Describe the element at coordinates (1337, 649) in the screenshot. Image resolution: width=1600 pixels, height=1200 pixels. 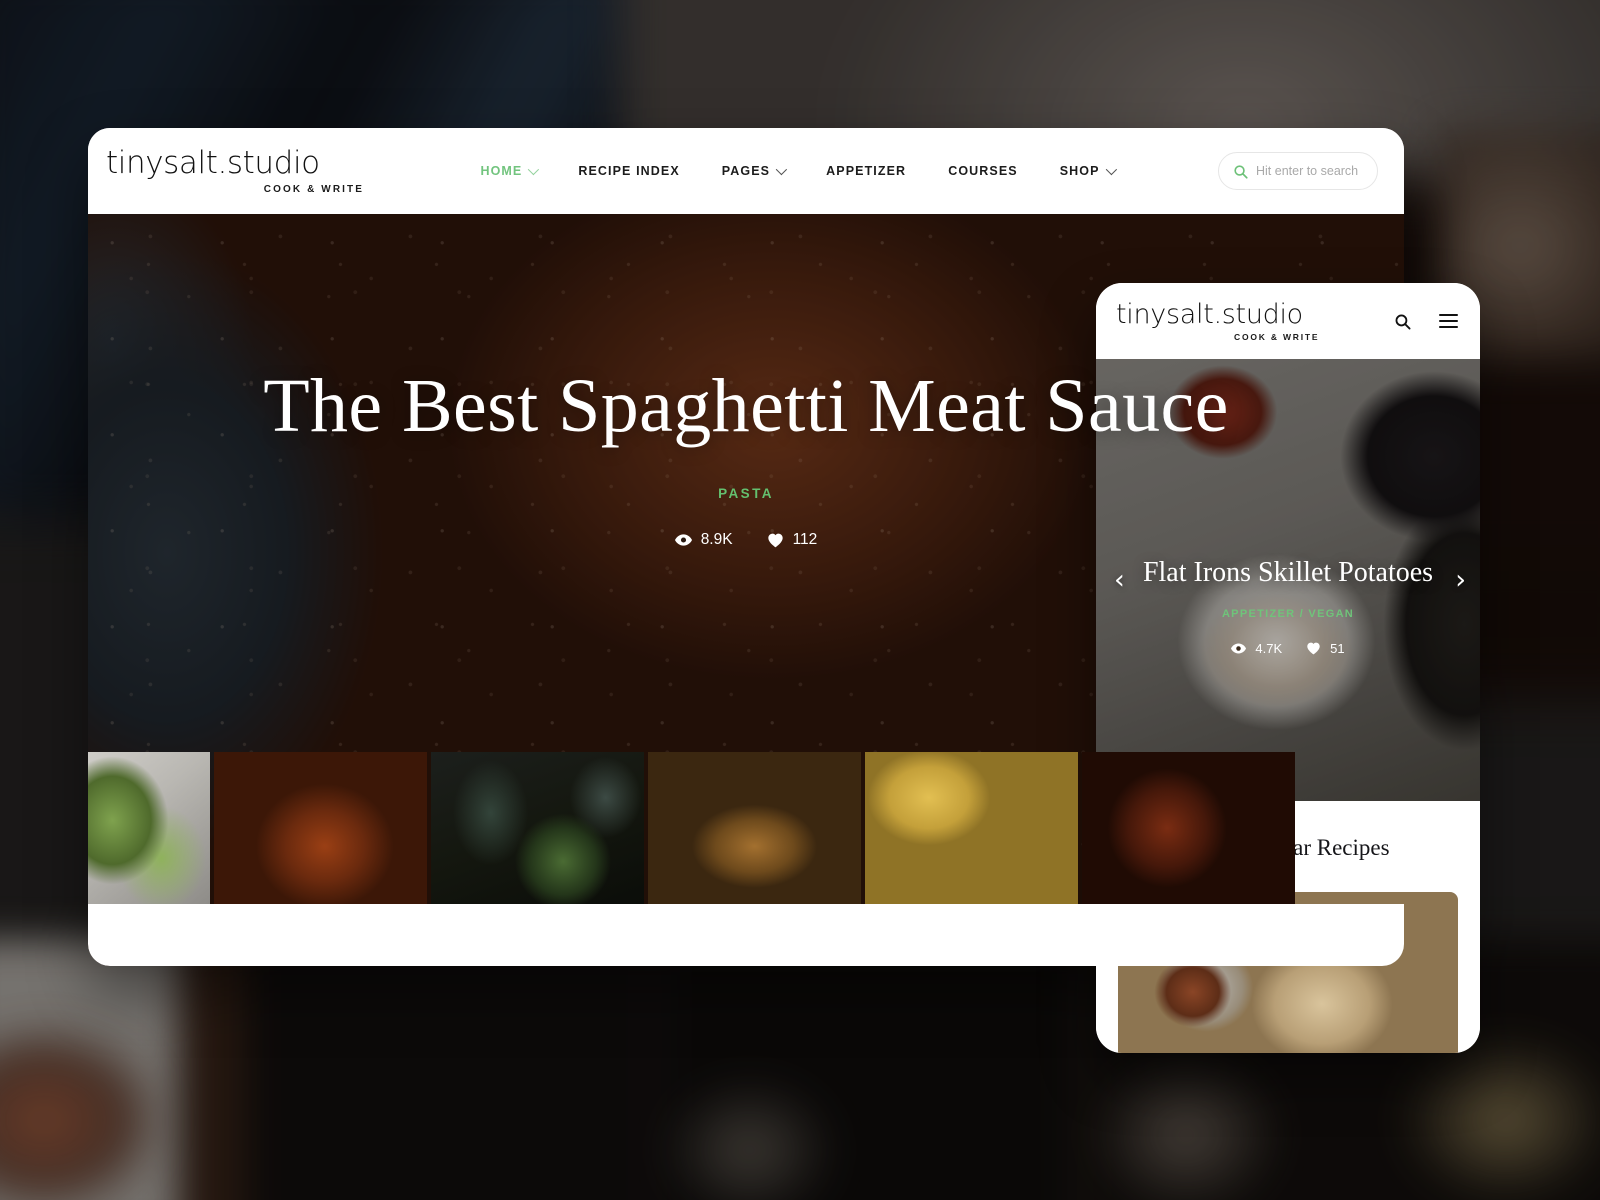
I see `mobile-likes-count: 51` at that location.